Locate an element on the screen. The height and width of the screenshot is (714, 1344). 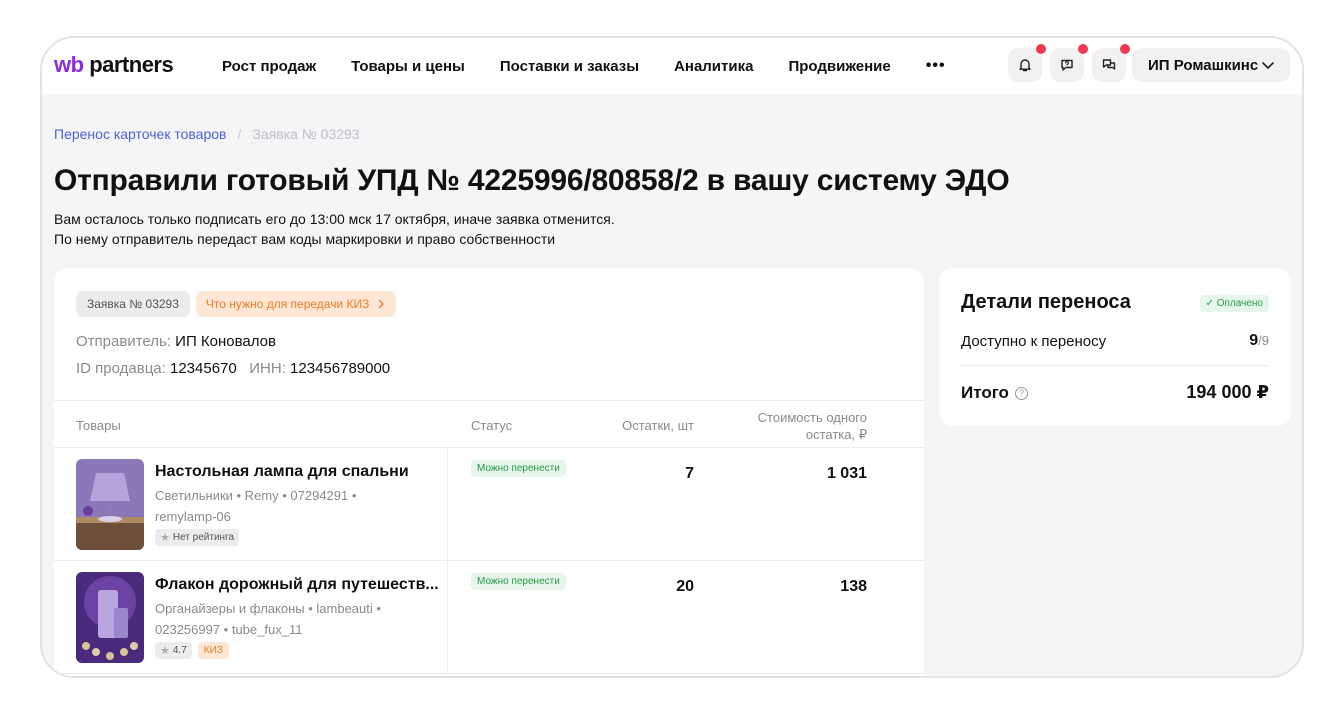
nav-item-goods-prices: Товары и цены is located at coordinates (408, 66).